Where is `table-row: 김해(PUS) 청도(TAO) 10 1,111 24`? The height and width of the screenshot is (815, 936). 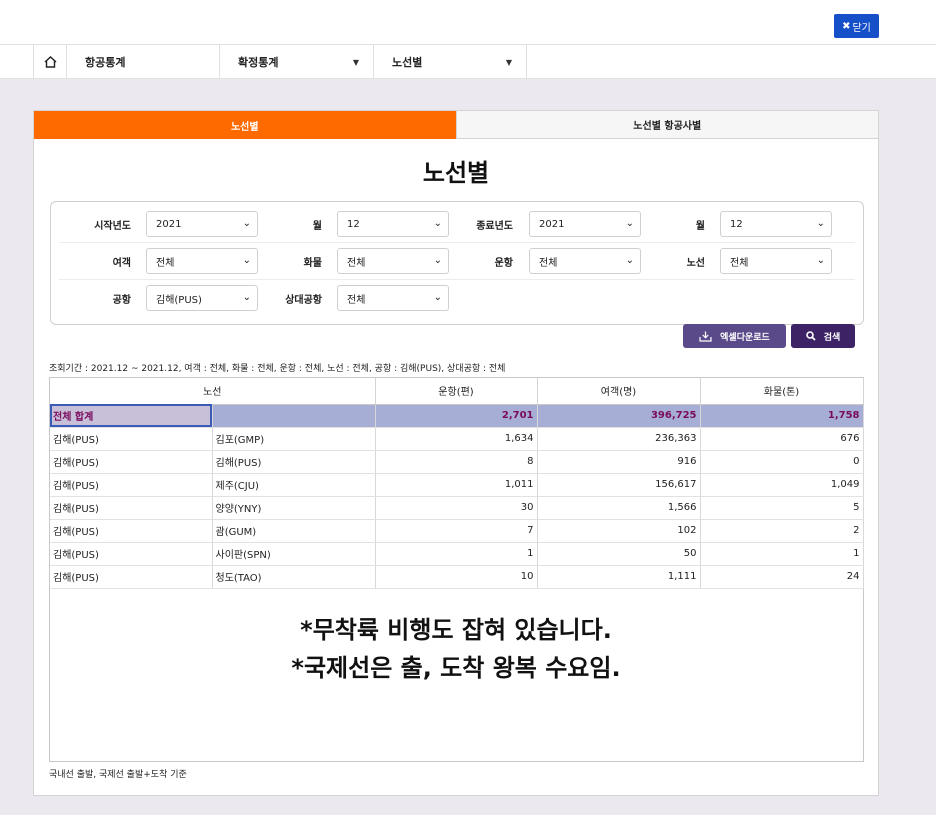
table-row: 김해(PUS) 청도(TAO) 10 1,111 24 is located at coordinates (457, 577).